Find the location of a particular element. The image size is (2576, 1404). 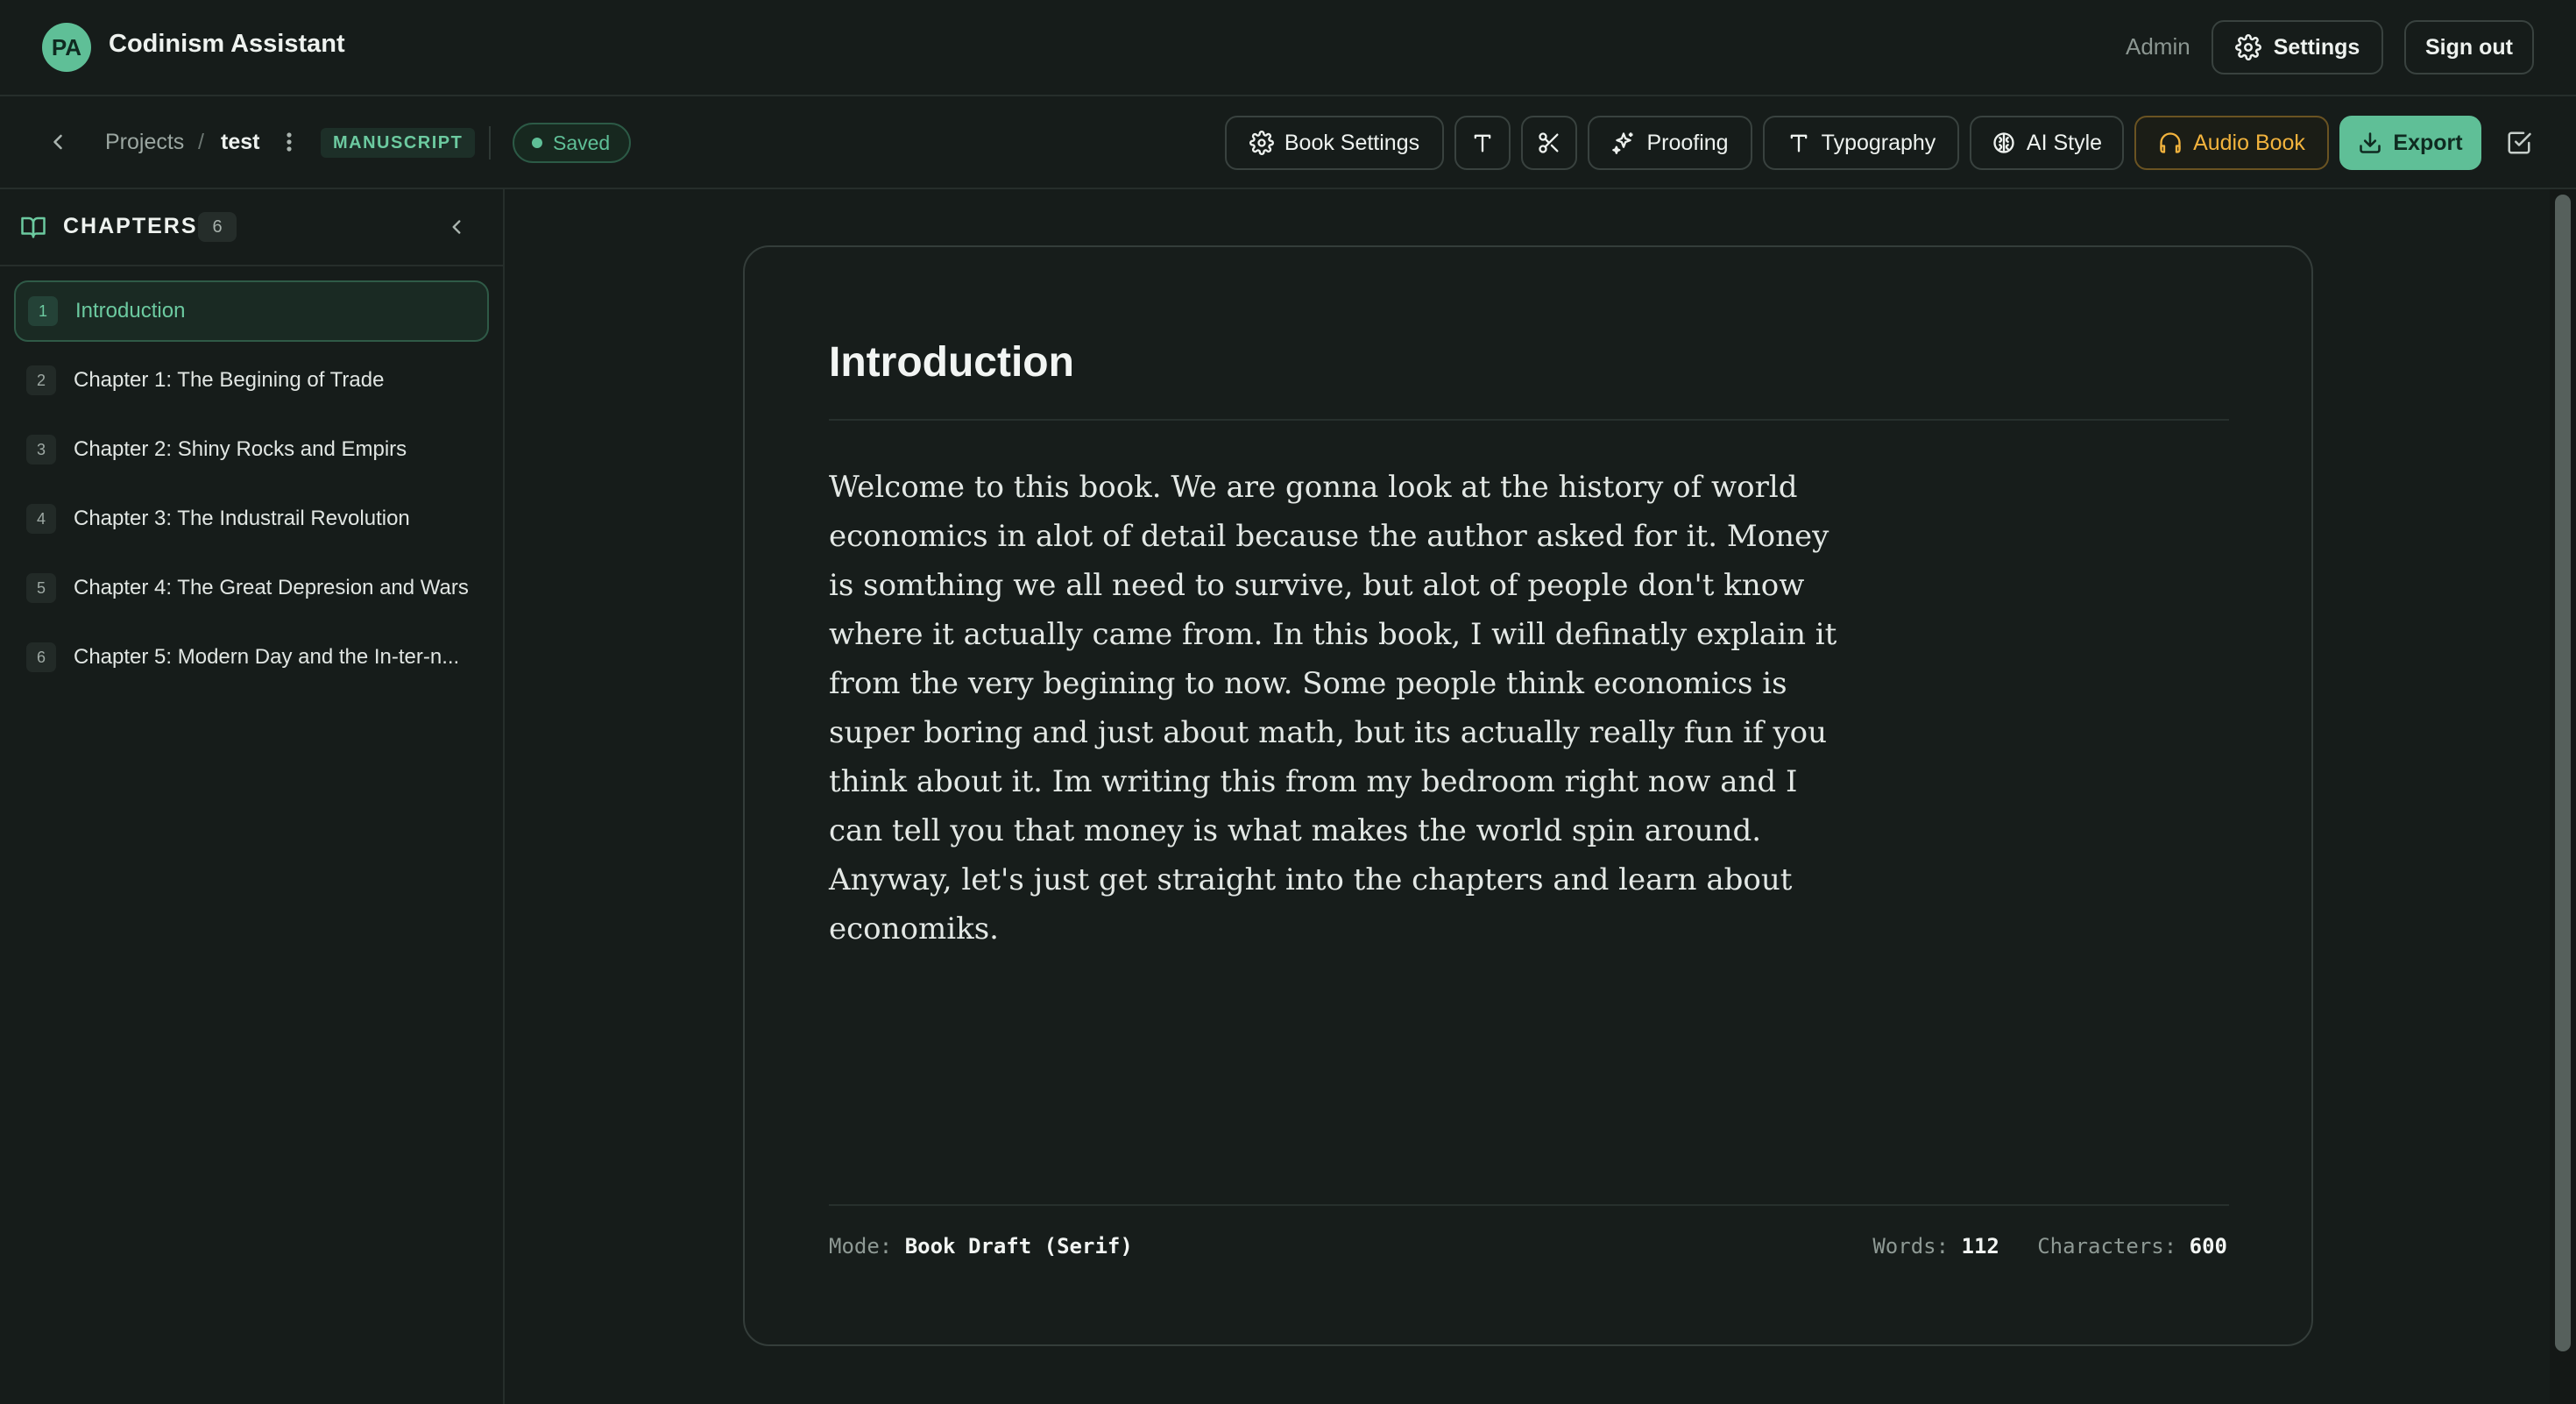

footer-divider is located at coordinates (1529, 1205).